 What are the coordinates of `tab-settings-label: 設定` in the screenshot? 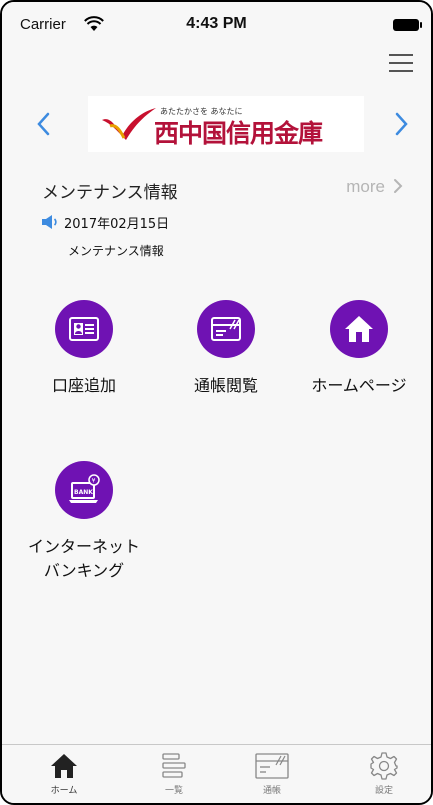 It's located at (383, 791).